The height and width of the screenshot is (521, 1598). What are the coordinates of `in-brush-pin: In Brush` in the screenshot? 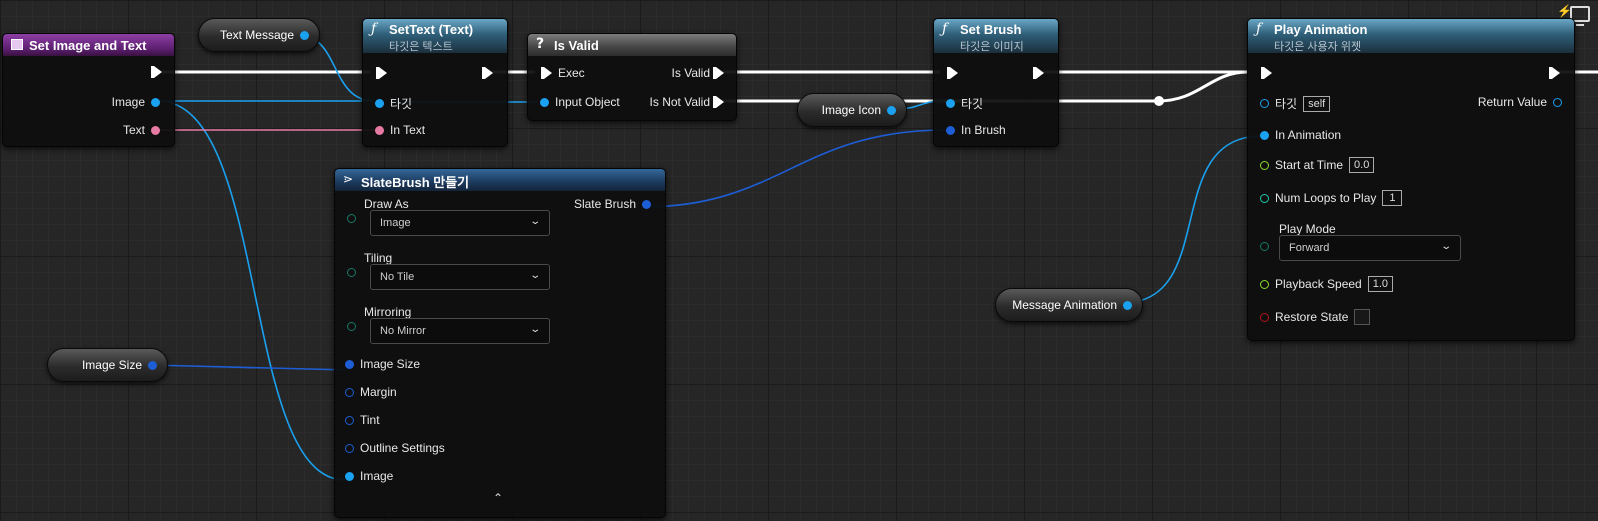 It's located at (976, 130).